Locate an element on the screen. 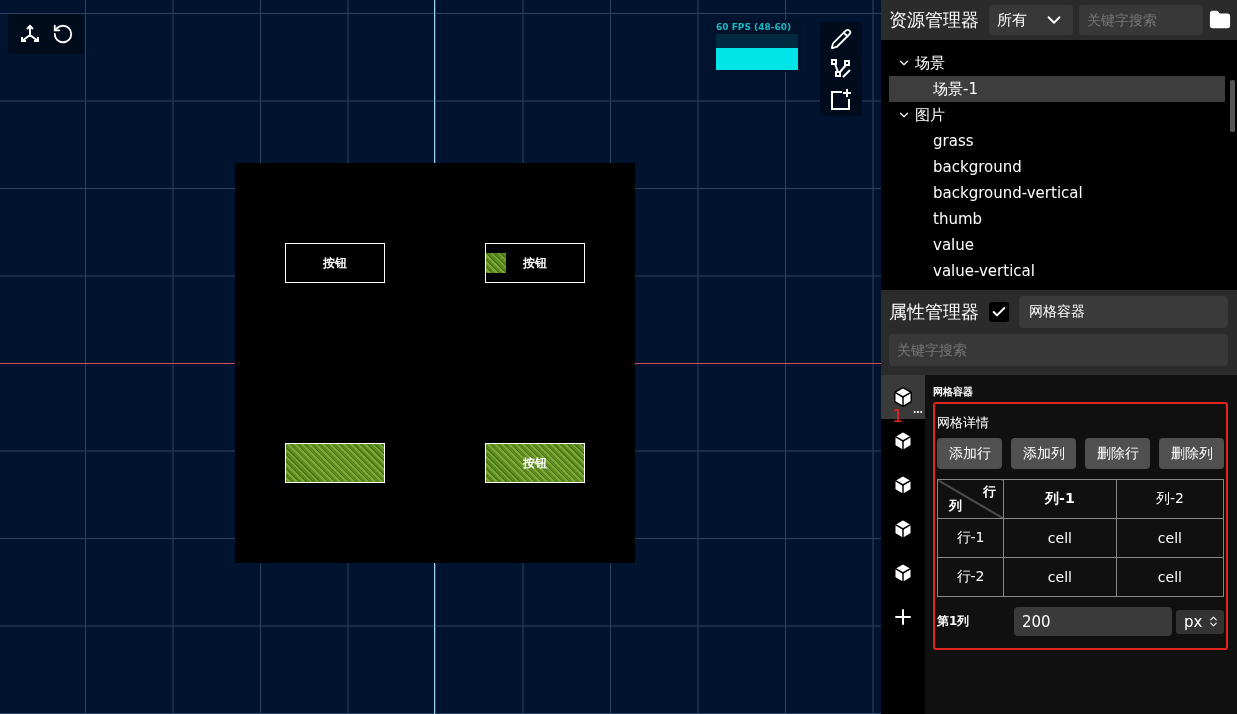  folder-icon is located at coordinates (1220, 20).